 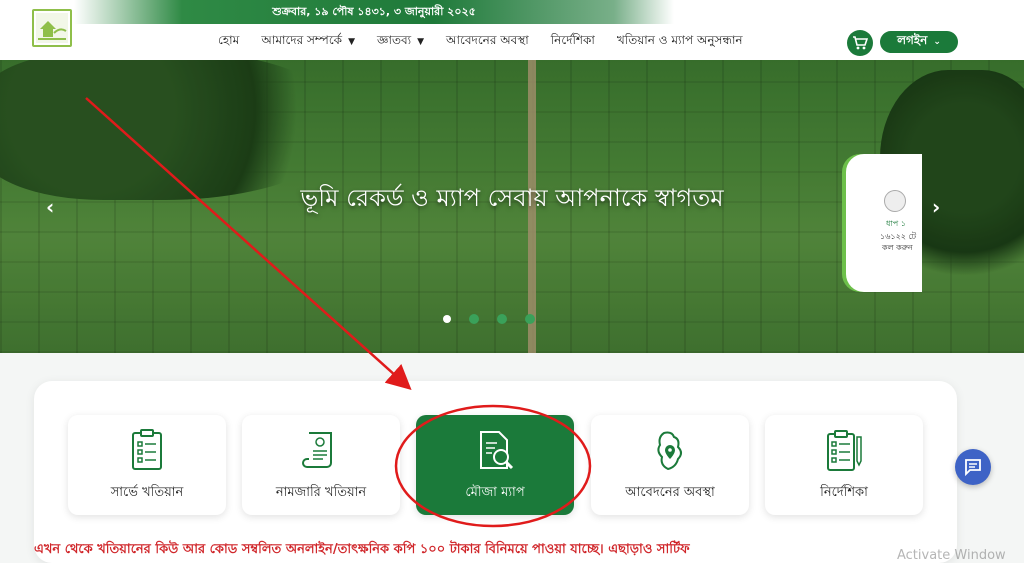 What do you see at coordinates (937, 42) in the screenshot?
I see `caret-down-icon: ⌄` at bounding box center [937, 42].